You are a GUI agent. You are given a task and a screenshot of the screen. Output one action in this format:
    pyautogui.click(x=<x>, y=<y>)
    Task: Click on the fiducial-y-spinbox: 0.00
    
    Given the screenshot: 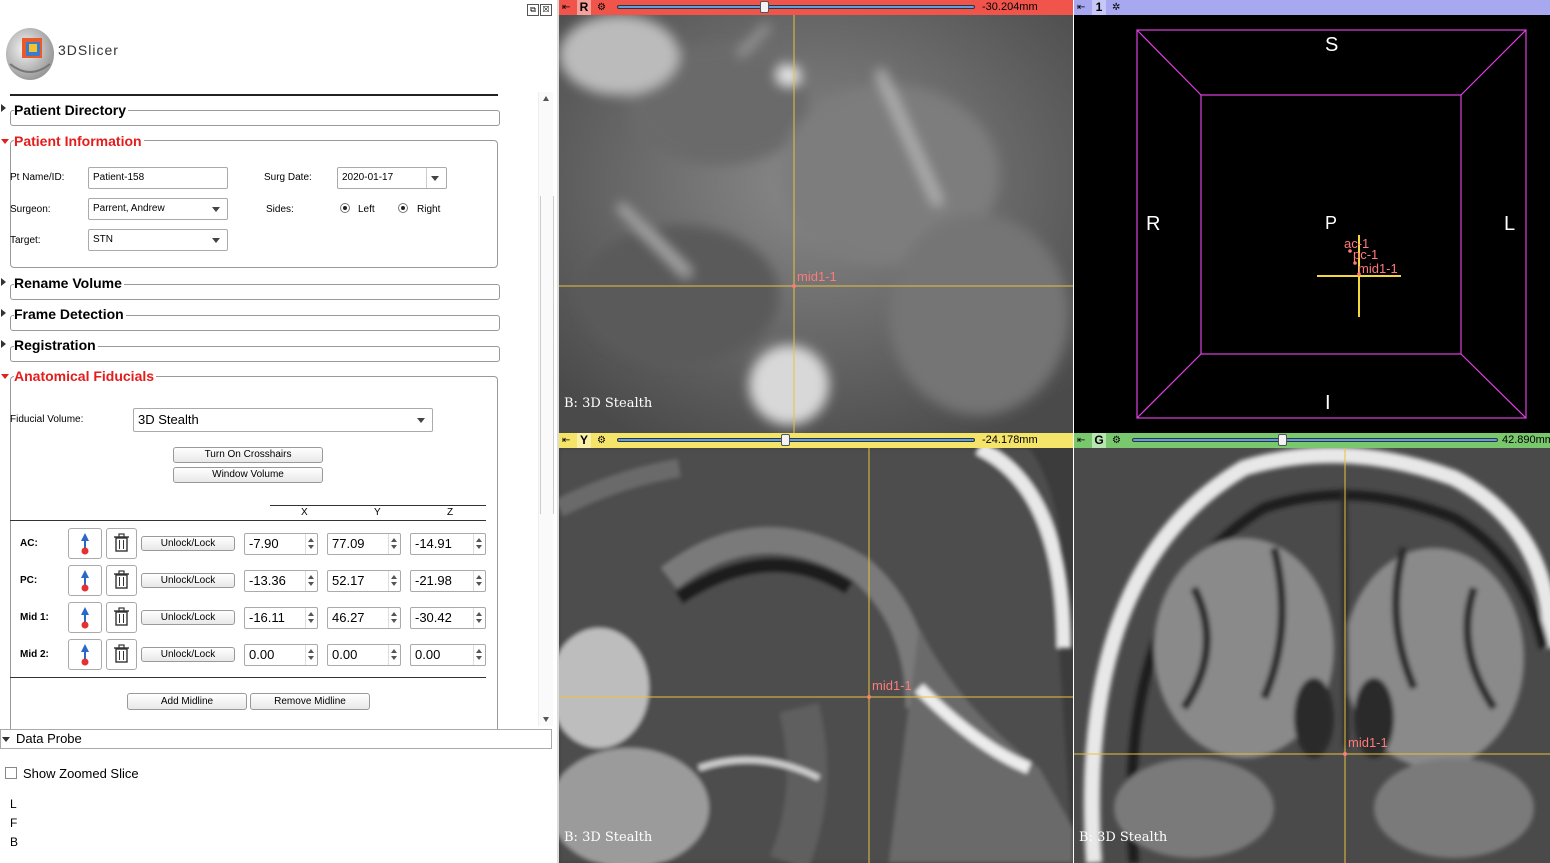 What is the action you would take?
    pyautogui.click(x=364, y=655)
    